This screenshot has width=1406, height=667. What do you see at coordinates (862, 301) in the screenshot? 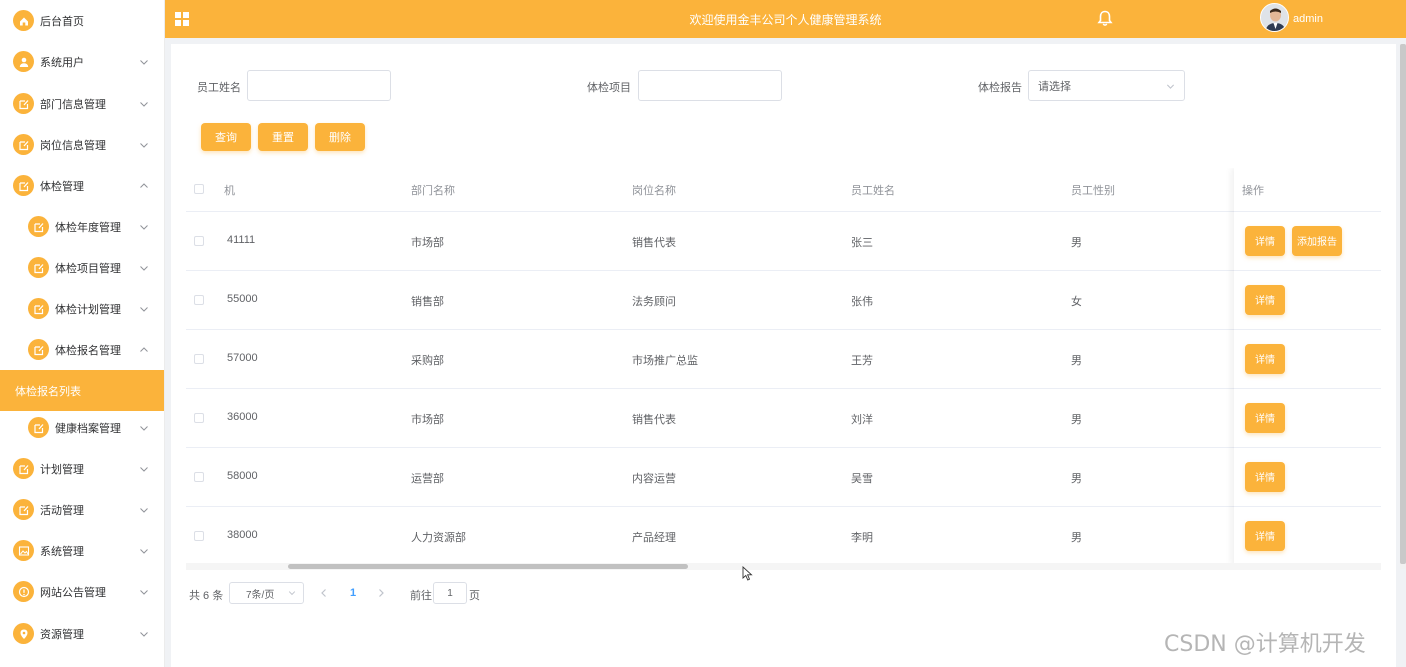
I see `cell-employee-name: 张伟` at bounding box center [862, 301].